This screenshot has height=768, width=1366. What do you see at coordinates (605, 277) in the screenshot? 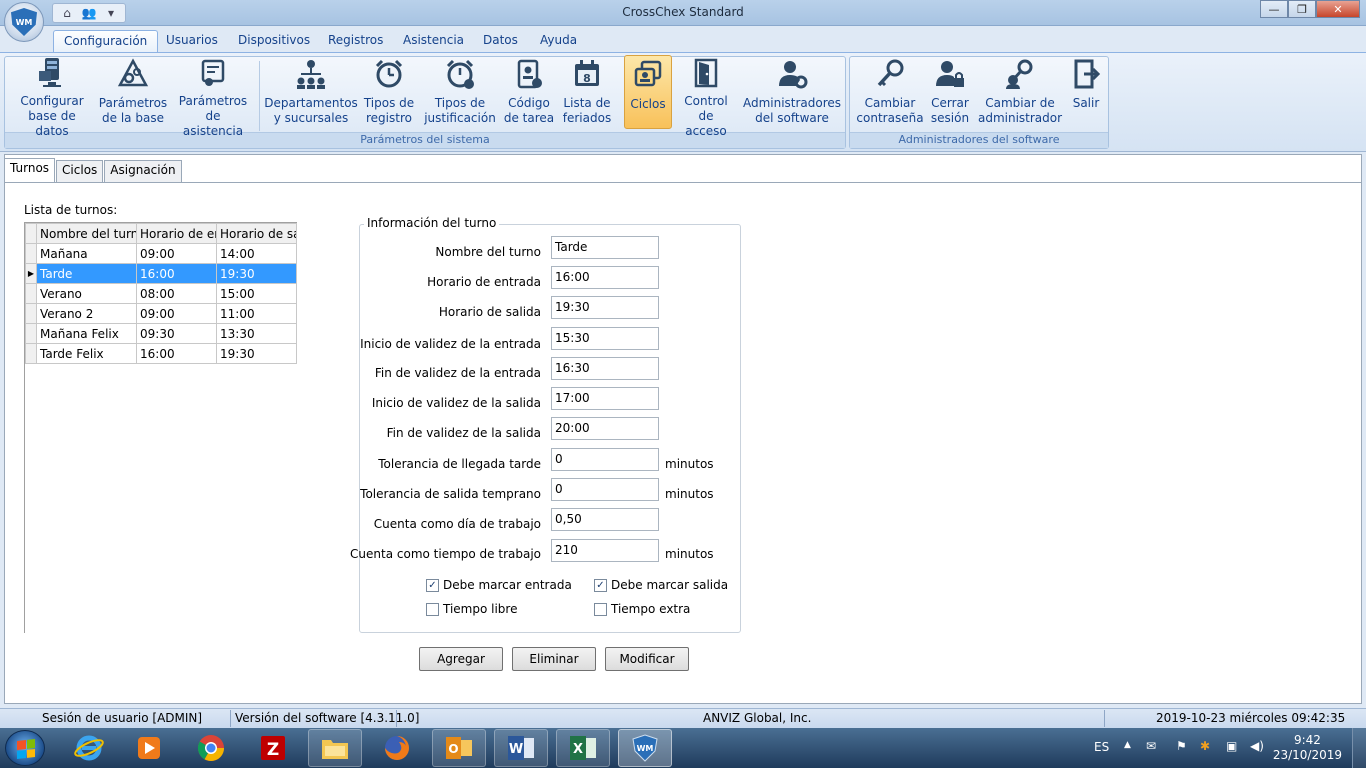
I see `horario-entrada-input: 16:00` at bounding box center [605, 277].